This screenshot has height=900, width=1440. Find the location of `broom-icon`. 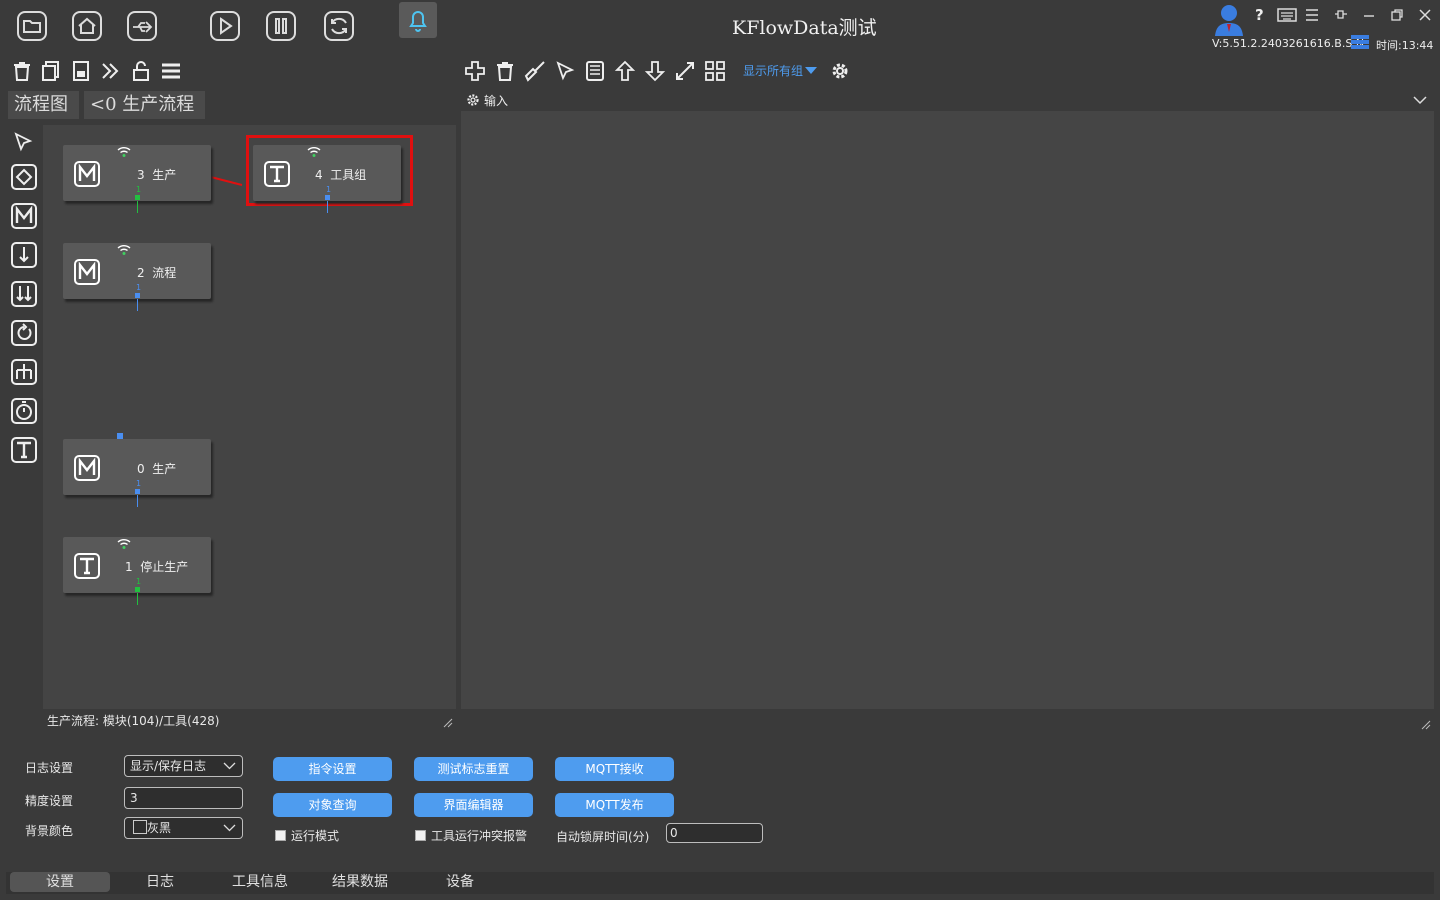

broom-icon is located at coordinates (535, 71).